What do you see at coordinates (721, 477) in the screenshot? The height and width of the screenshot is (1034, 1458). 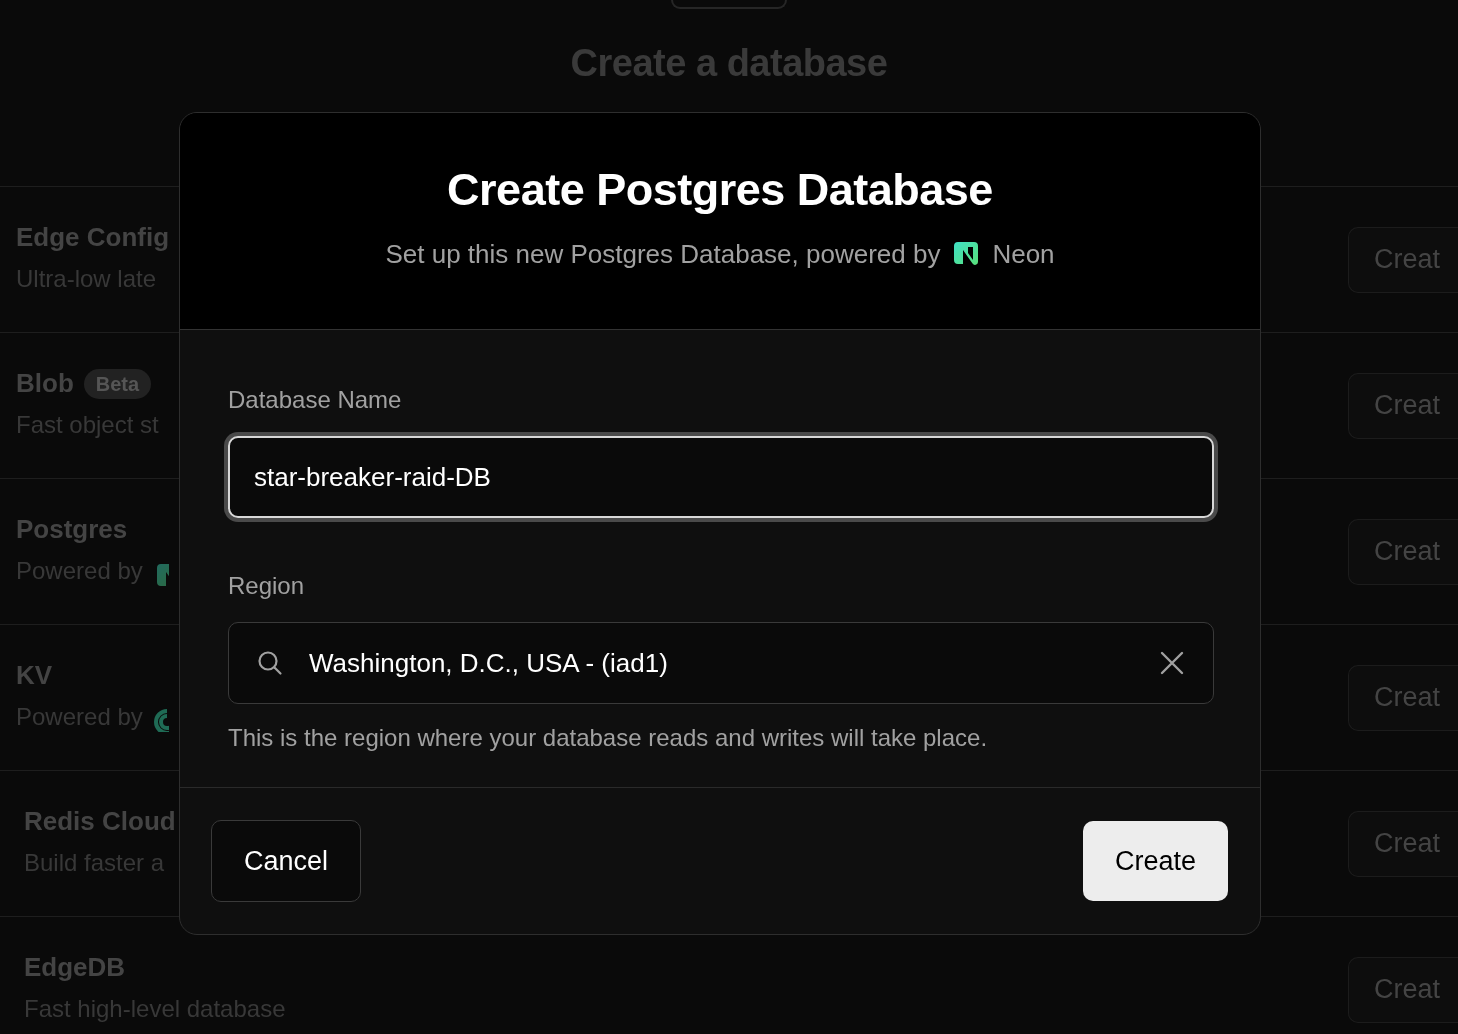 I see `input-field: star-breaker-raid-DB` at bounding box center [721, 477].